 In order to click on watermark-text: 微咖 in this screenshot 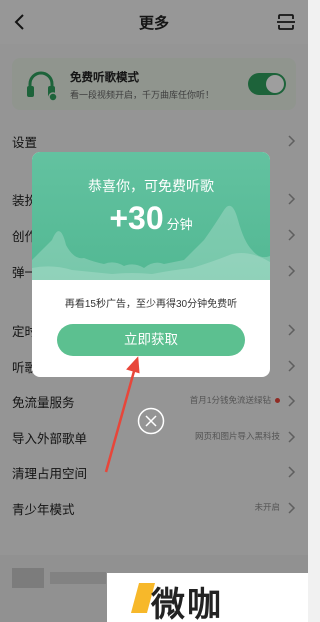, I will do `click(187, 604)`.